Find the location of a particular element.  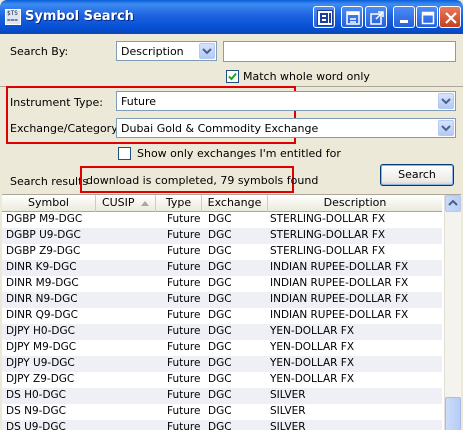

table-row: DGBP U9-DGC Future DGC STERLING-DOLLAR FX is located at coordinates (222, 236).